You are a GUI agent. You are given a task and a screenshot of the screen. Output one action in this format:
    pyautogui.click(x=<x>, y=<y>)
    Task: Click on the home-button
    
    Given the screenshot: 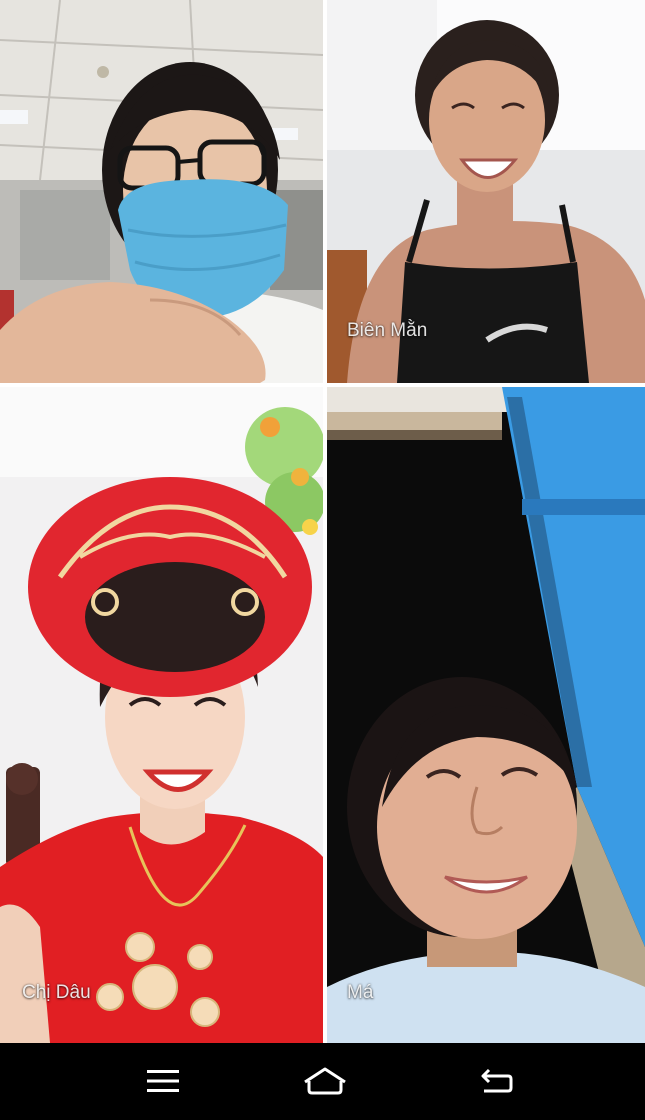 What is the action you would take?
    pyautogui.click(x=325, y=1081)
    